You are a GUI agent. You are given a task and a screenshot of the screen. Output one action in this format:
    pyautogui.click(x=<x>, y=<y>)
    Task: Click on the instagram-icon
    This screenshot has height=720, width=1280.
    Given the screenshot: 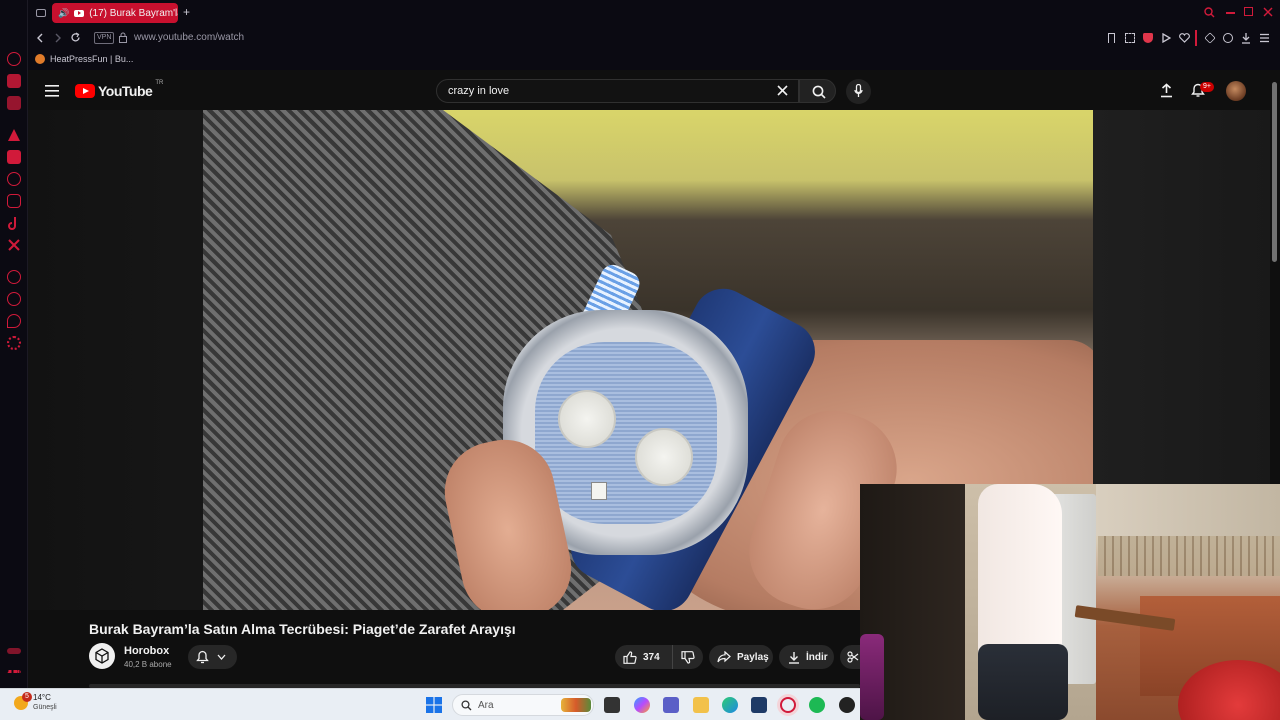 What is the action you would take?
    pyautogui.click(x=14, y=201)
    